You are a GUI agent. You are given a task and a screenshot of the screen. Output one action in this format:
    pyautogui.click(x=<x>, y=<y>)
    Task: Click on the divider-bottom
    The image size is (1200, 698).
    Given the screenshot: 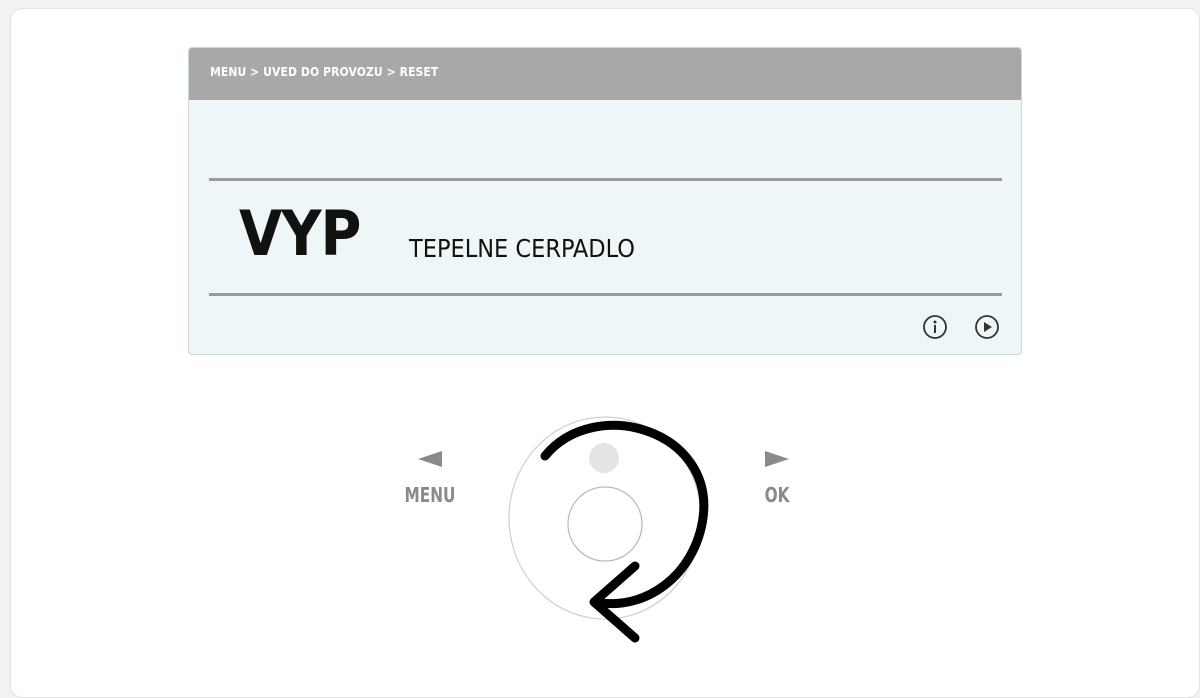 What is the action you would take?
    pyautogui.click(x=605, y=294)
    